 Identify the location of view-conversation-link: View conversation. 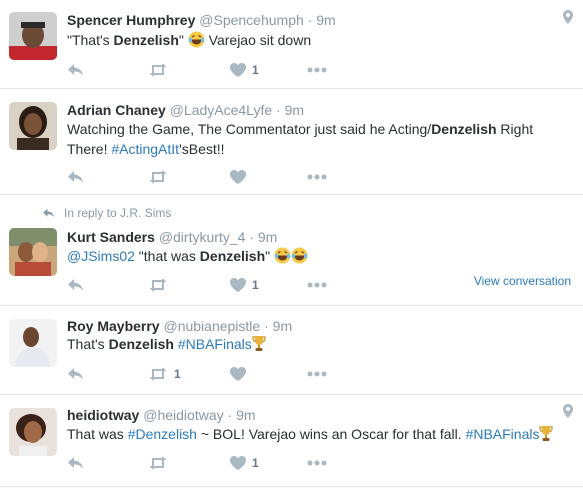
(522, 281).